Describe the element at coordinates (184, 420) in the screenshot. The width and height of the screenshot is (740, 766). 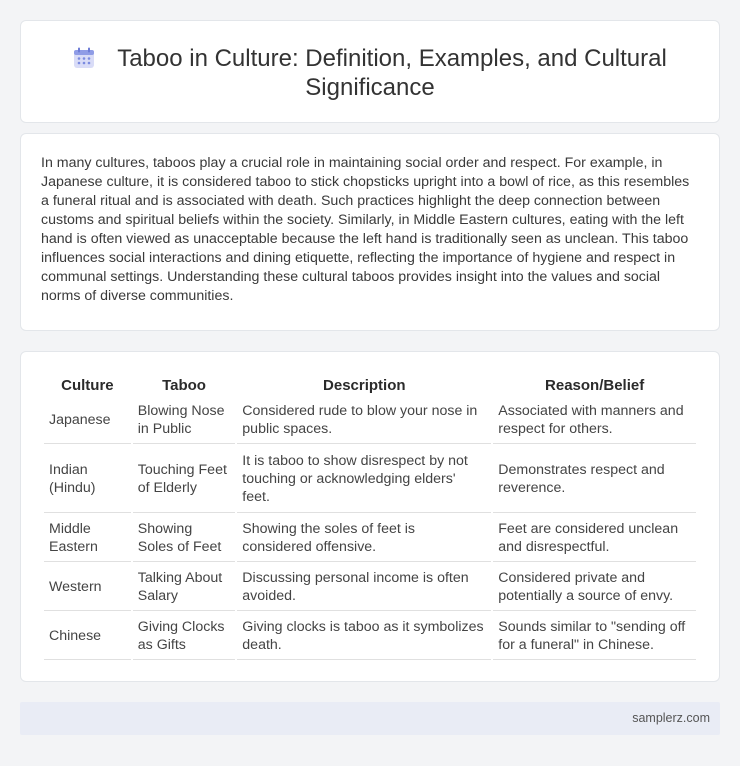
I see `cell-taboo: Blowing Nose in Public` at that location.